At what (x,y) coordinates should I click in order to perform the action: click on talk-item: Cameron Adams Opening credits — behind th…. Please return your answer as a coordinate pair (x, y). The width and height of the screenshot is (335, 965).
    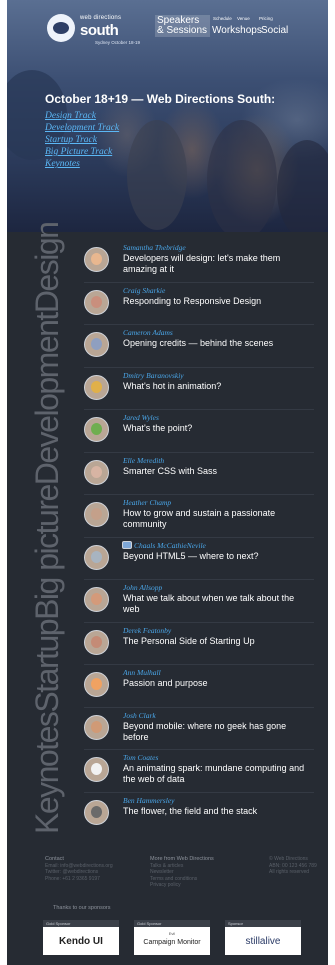
    Looking at the image, I should click on (199, 346).